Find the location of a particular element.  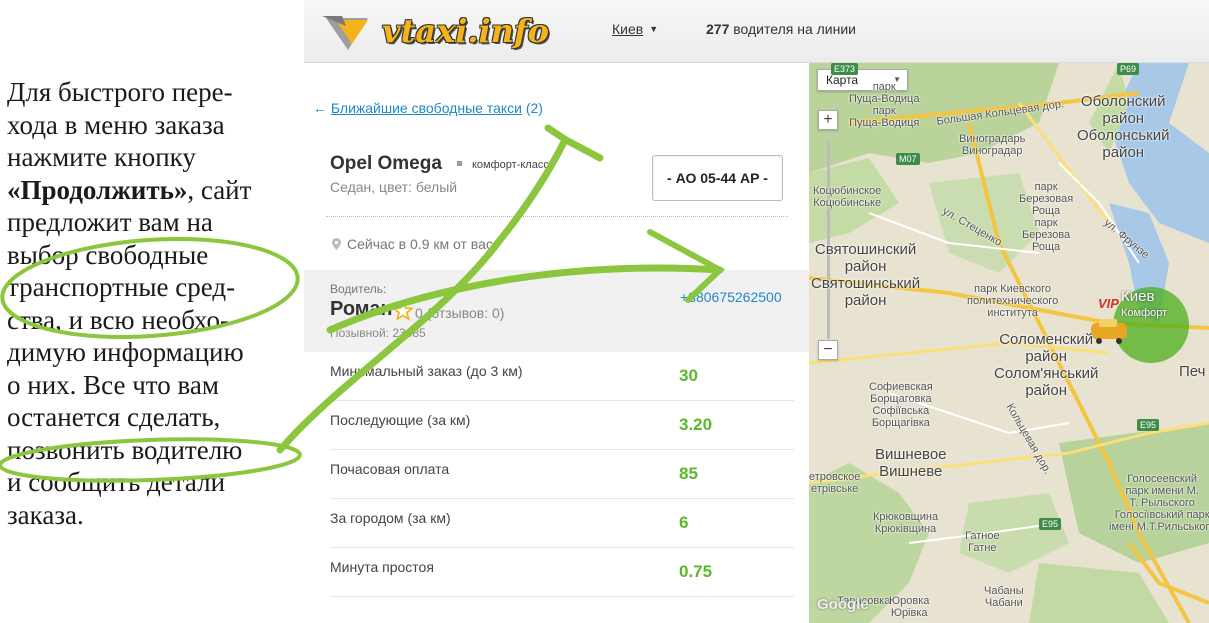

road-badge: P69 is located at coordinates (1128, 69).